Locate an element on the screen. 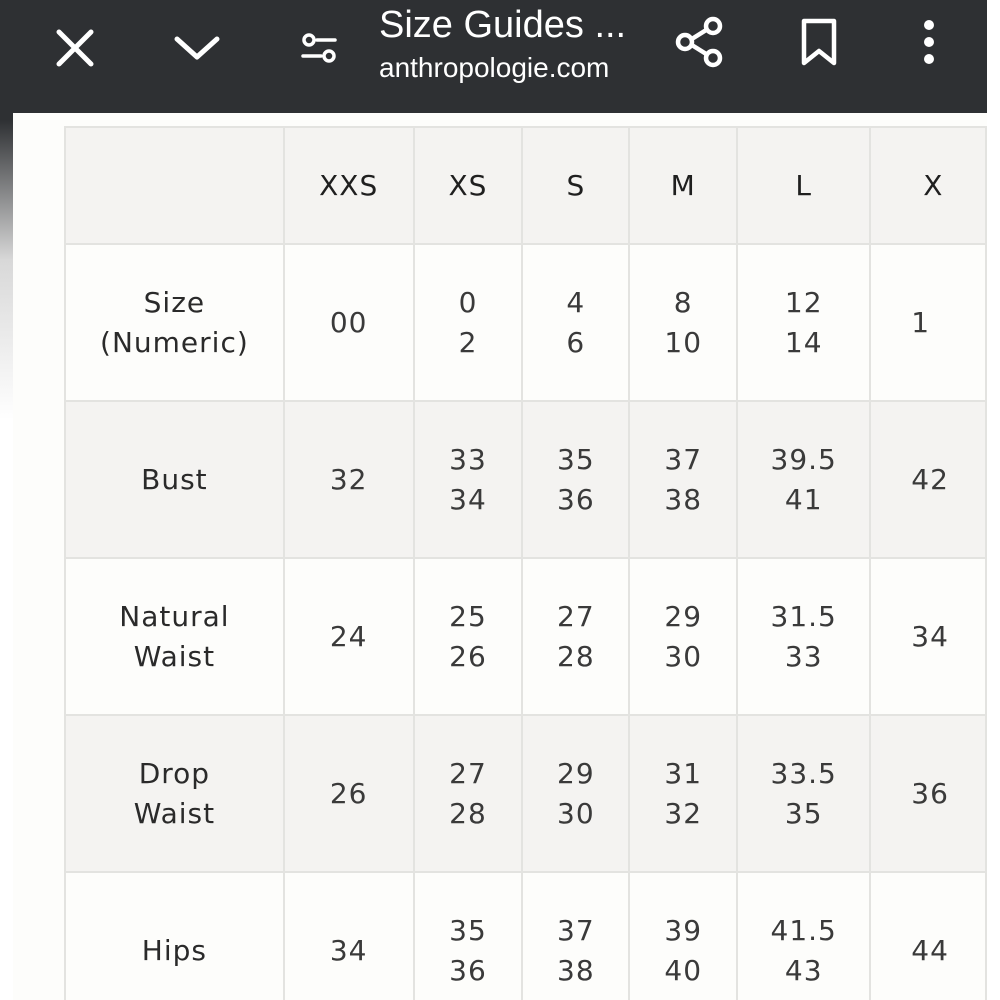  measurement-value: 2 is located at coordinates (468, 342).